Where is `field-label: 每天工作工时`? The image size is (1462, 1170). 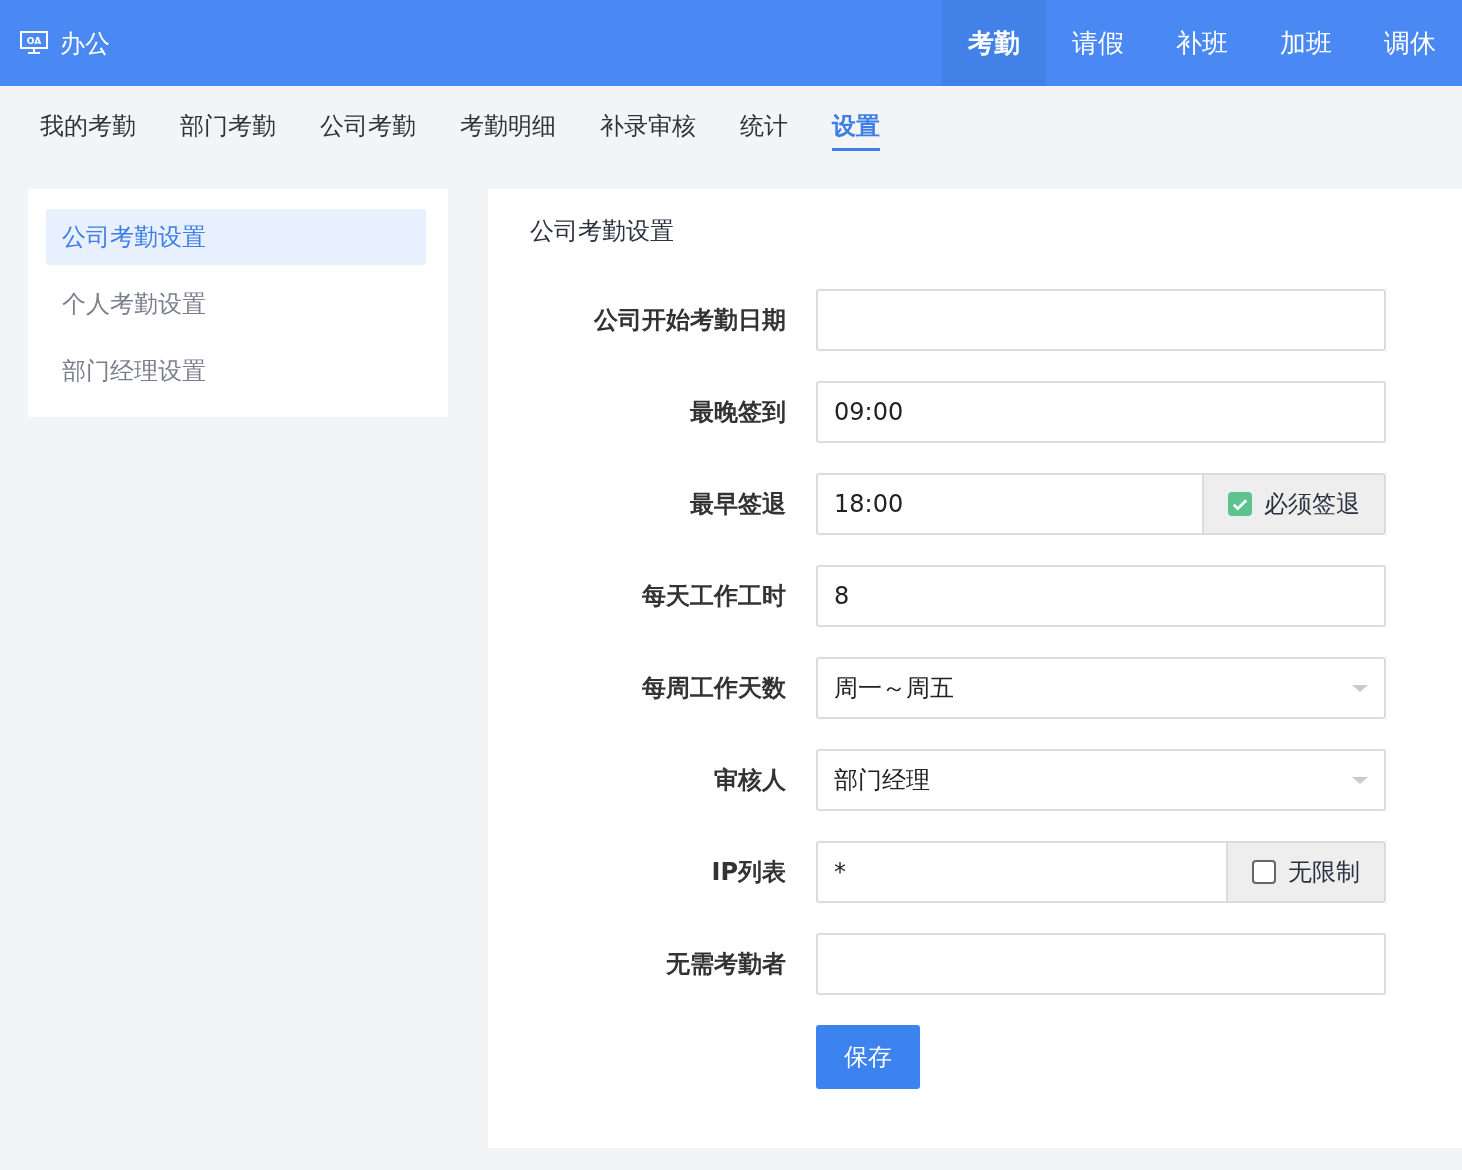
field-label: 每天工作工时 is located at coordinates (714, 596).